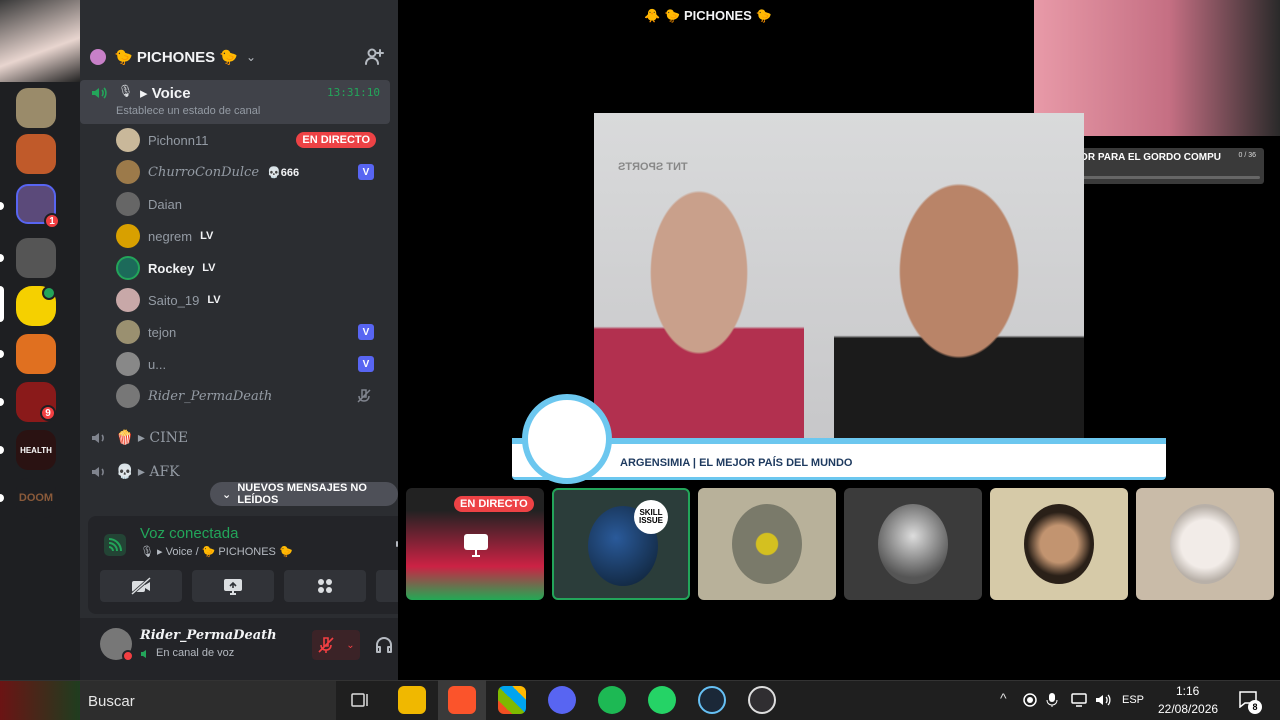 The height and width of the screenshot is (720, 1280). What do you see at coordinates (762, 700) in the screenshot?
I see `obs-icon` at bounding box center [762, 700].